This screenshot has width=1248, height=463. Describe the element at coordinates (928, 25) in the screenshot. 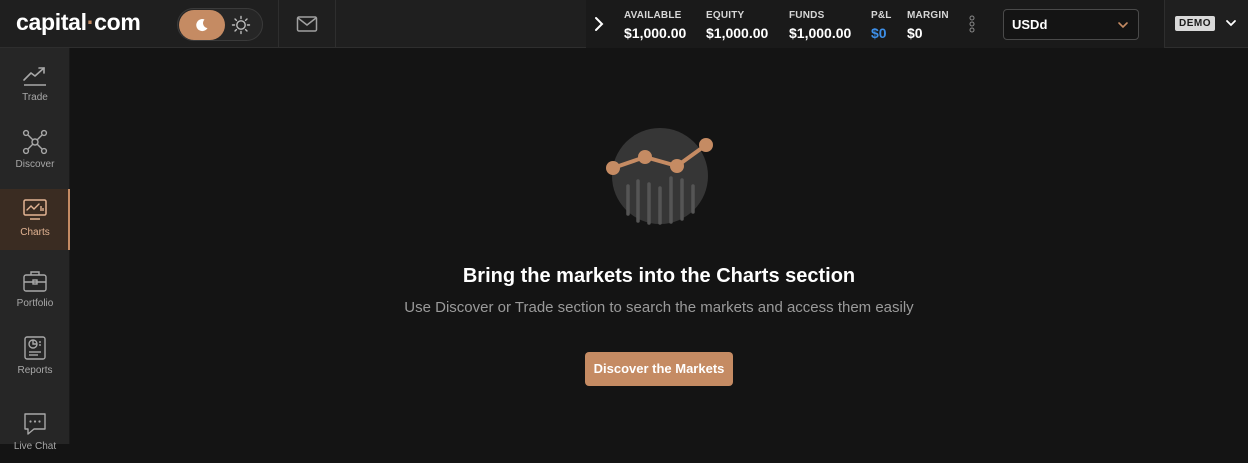

I see `metric-margin: MARGIN $0` at that location.